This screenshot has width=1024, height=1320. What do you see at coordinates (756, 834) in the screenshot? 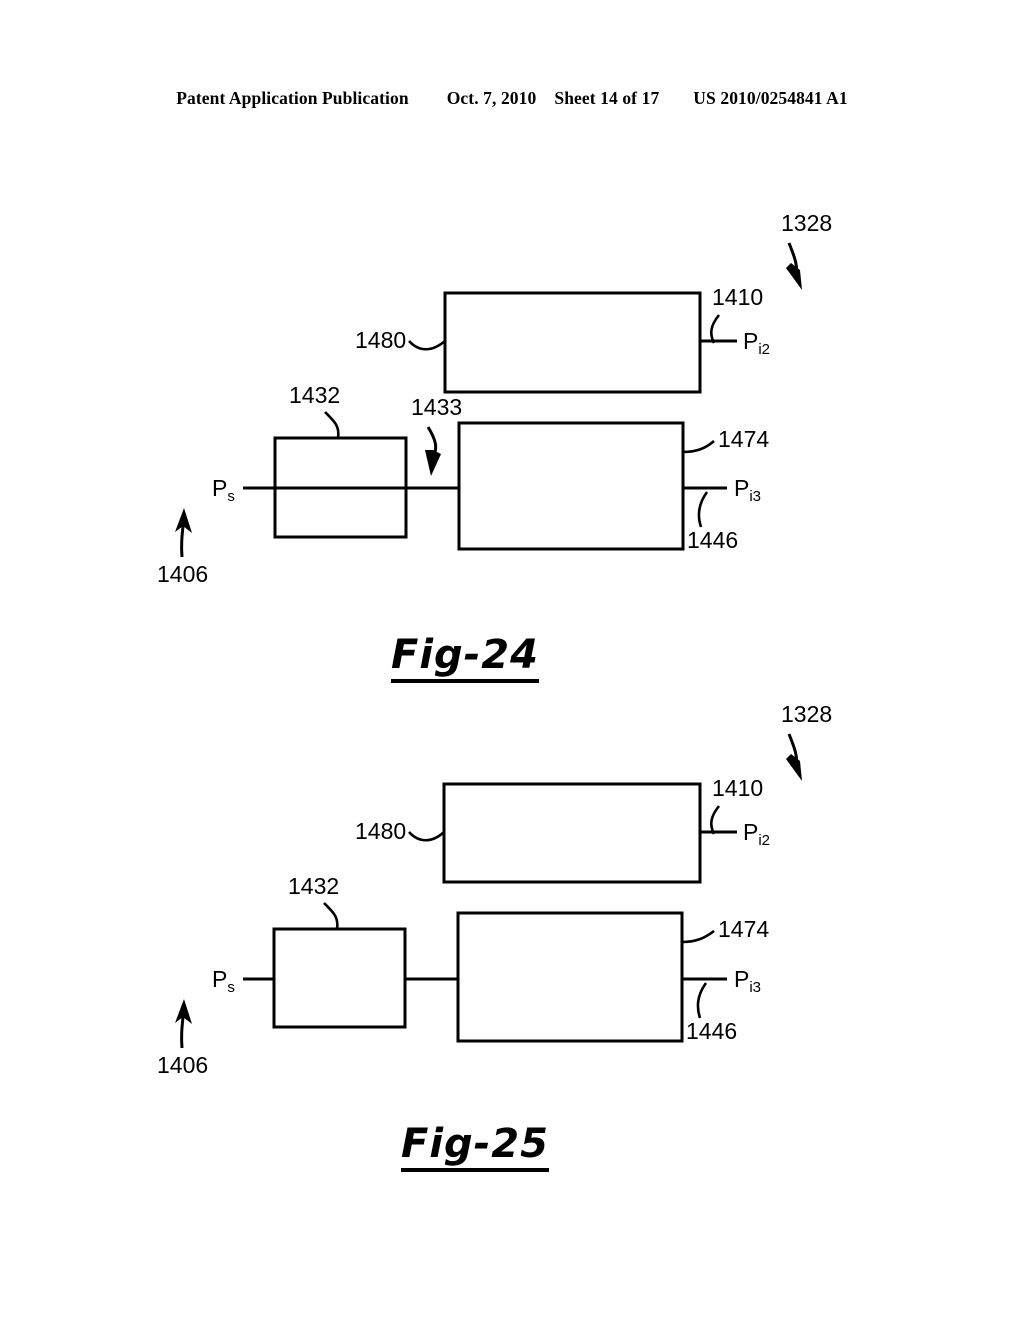
I see `fig25-port-pi2: Pi2` at bounding box center [756, 834].